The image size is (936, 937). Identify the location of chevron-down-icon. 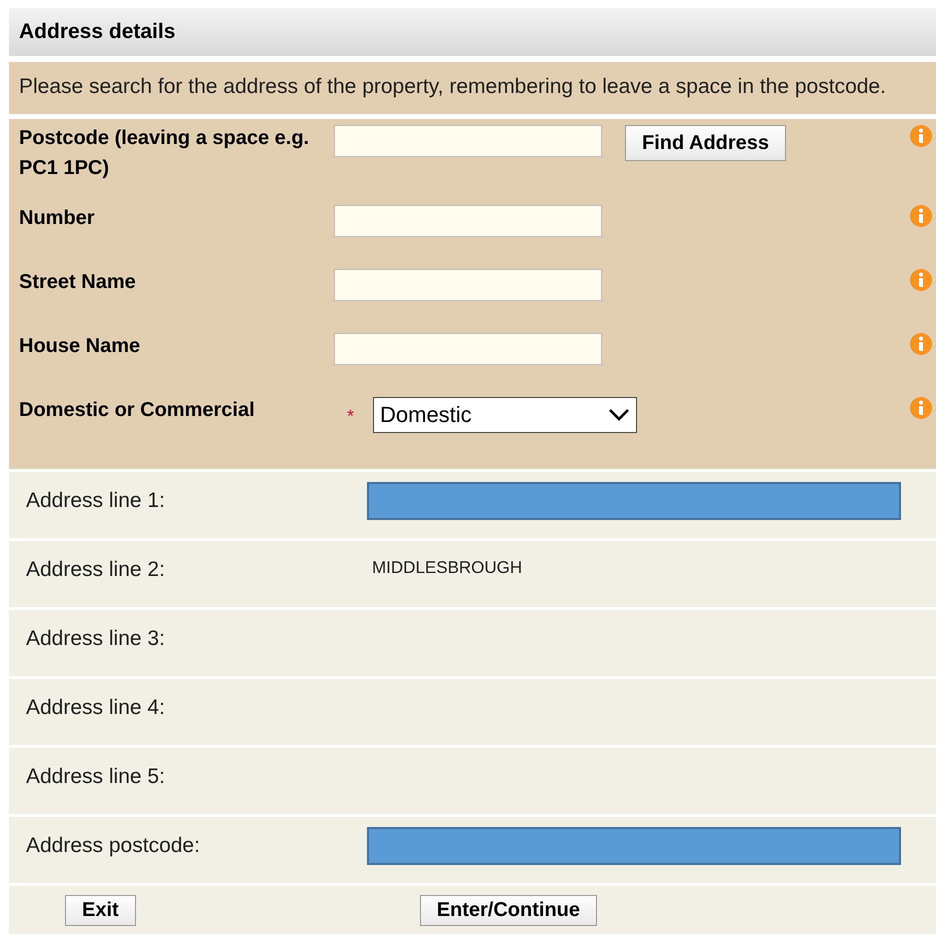
(619, 415).